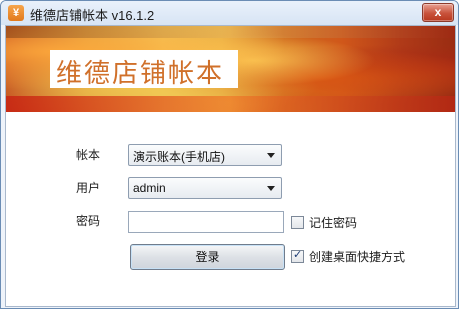 This screenshot has height=309, width=459. What do you see at coordinates (357, 256) in the screenshot?
I see `create-shortcut-label: 创建桌面快捷方式` at bounding box center [357, 256].